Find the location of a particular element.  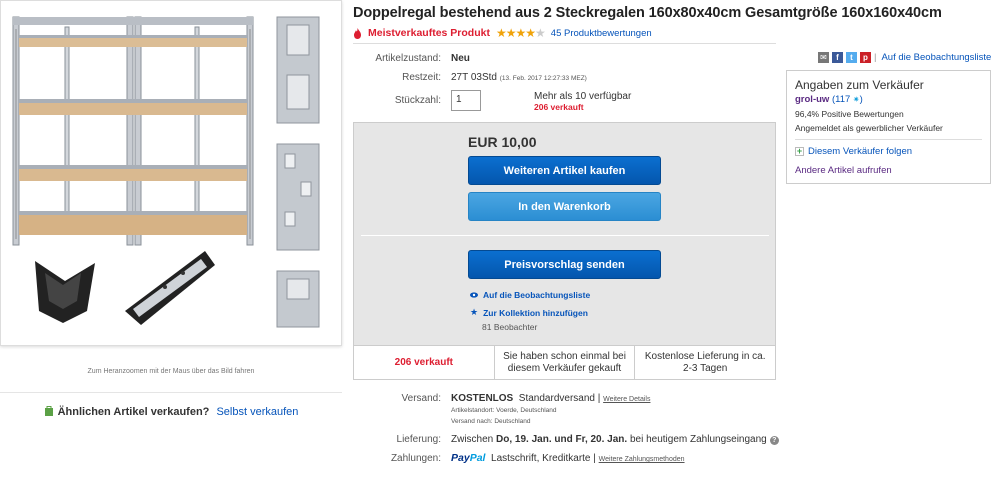

positive-feedback: 96,4% Positive Bewertungen is located at coordinates (849, 114).